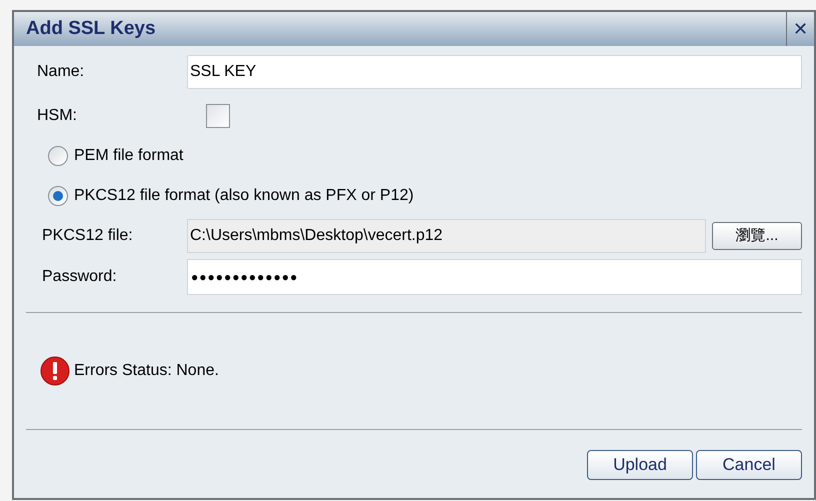 The image size is (816, 501). Describe the element at coordinates (218, 116) in the screenshot. I see `hsm-checkbox` at that location.